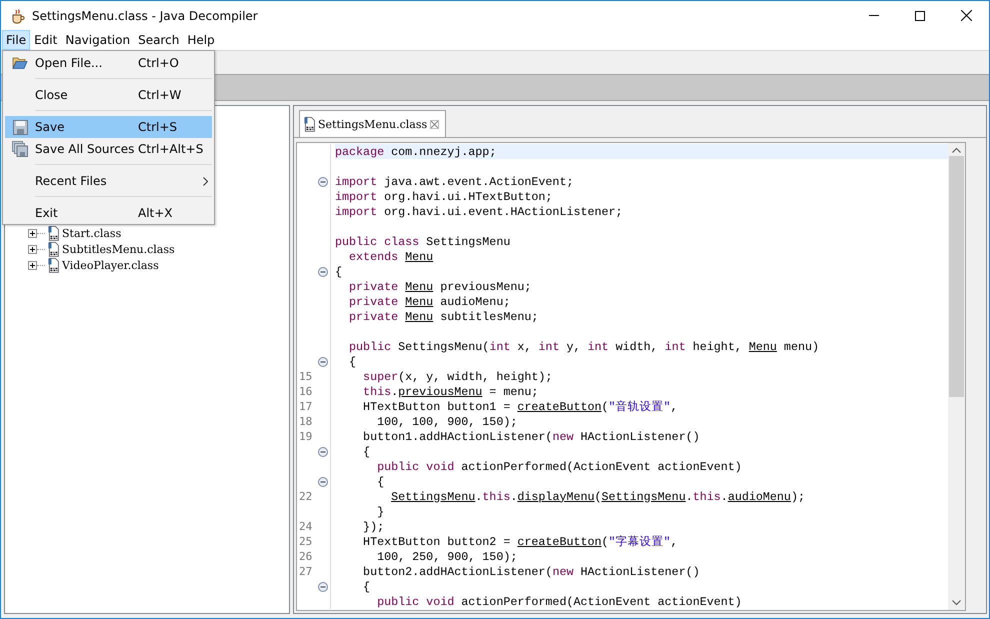 The image size is (990, 619). I want to click on menu-item: Edit, so click(46, 40).